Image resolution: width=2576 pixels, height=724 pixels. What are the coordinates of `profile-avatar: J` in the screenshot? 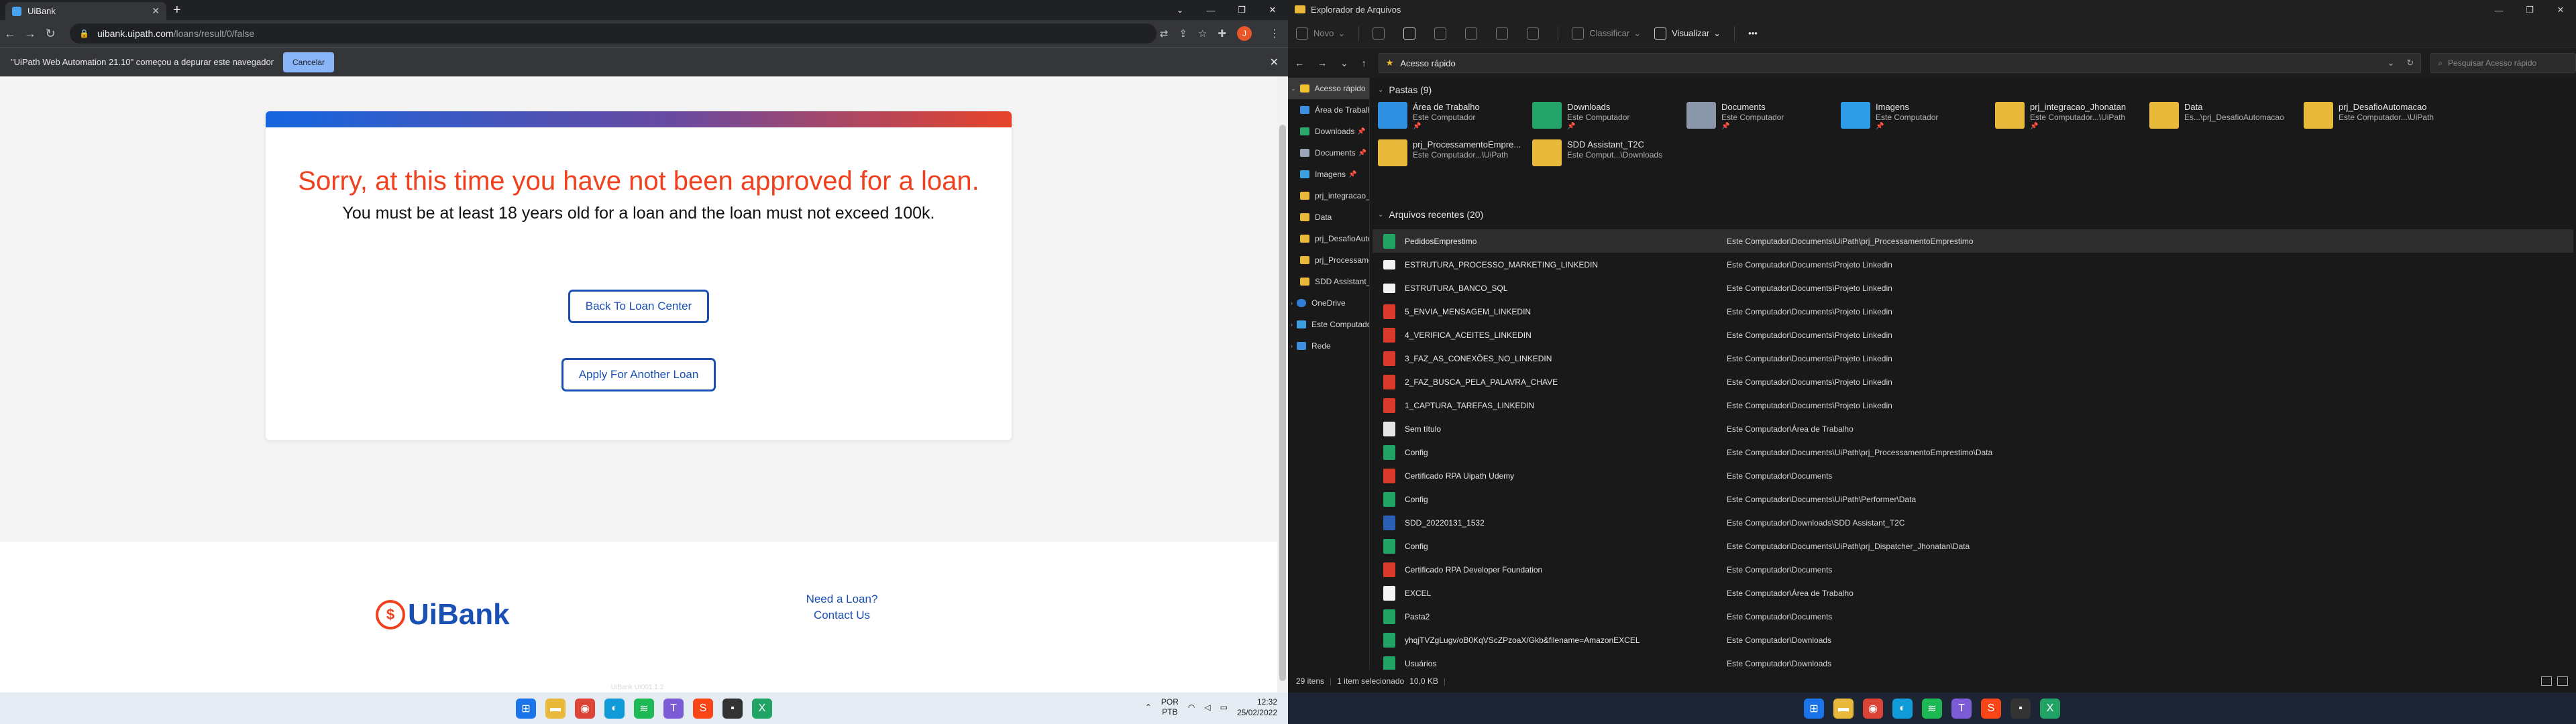 It's located at (1244, 33).